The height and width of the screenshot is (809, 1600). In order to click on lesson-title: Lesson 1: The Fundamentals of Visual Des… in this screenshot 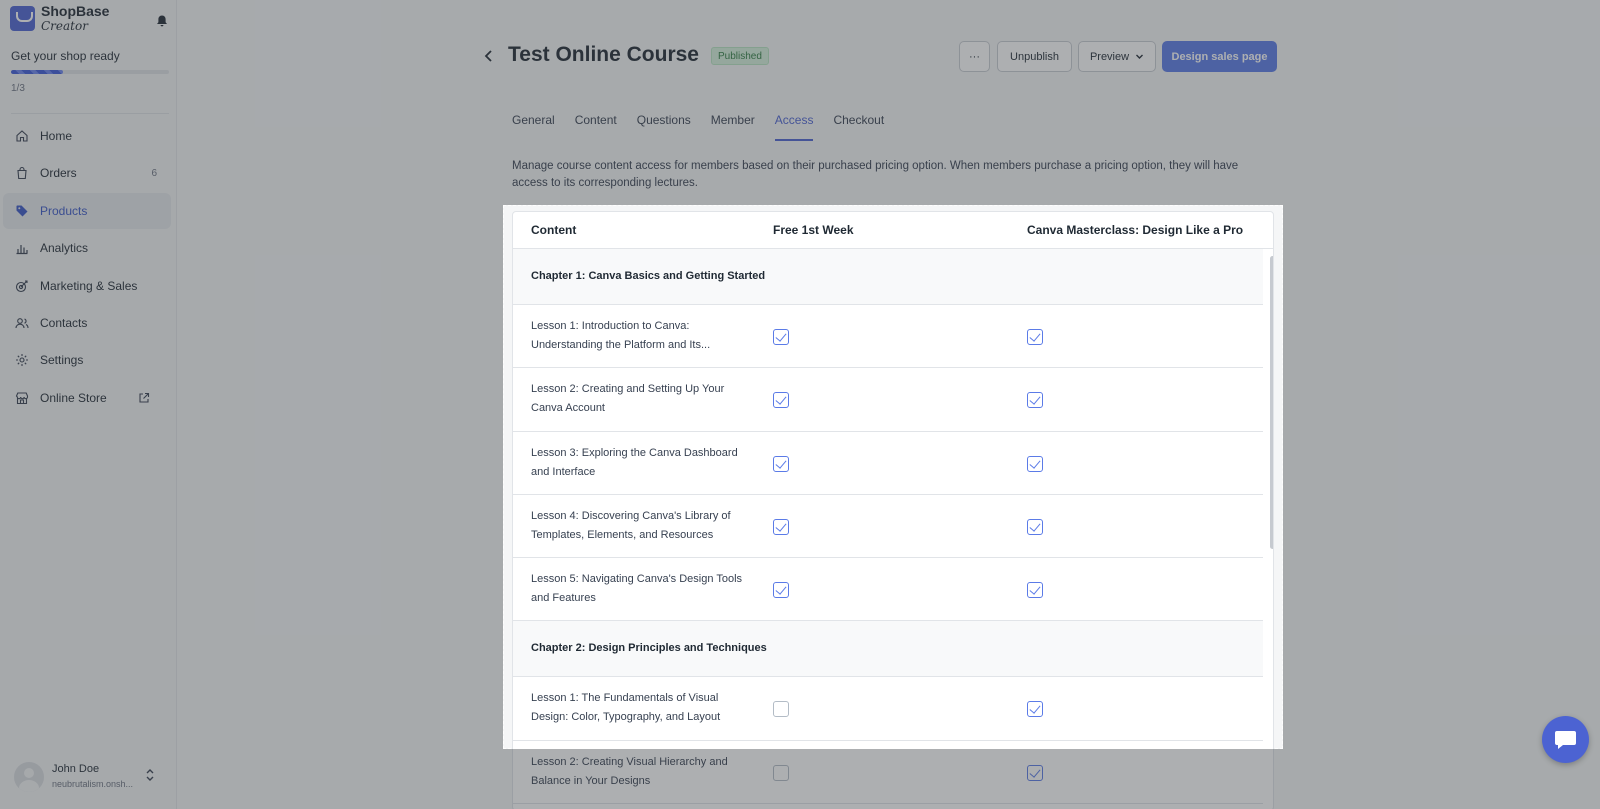, I will do `click(626, 708)`.